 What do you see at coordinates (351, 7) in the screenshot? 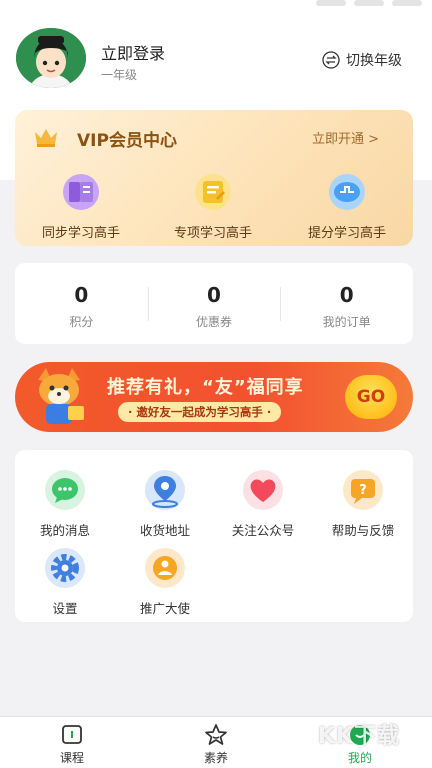
I see `status-bar` at bounding box center [351, 7].